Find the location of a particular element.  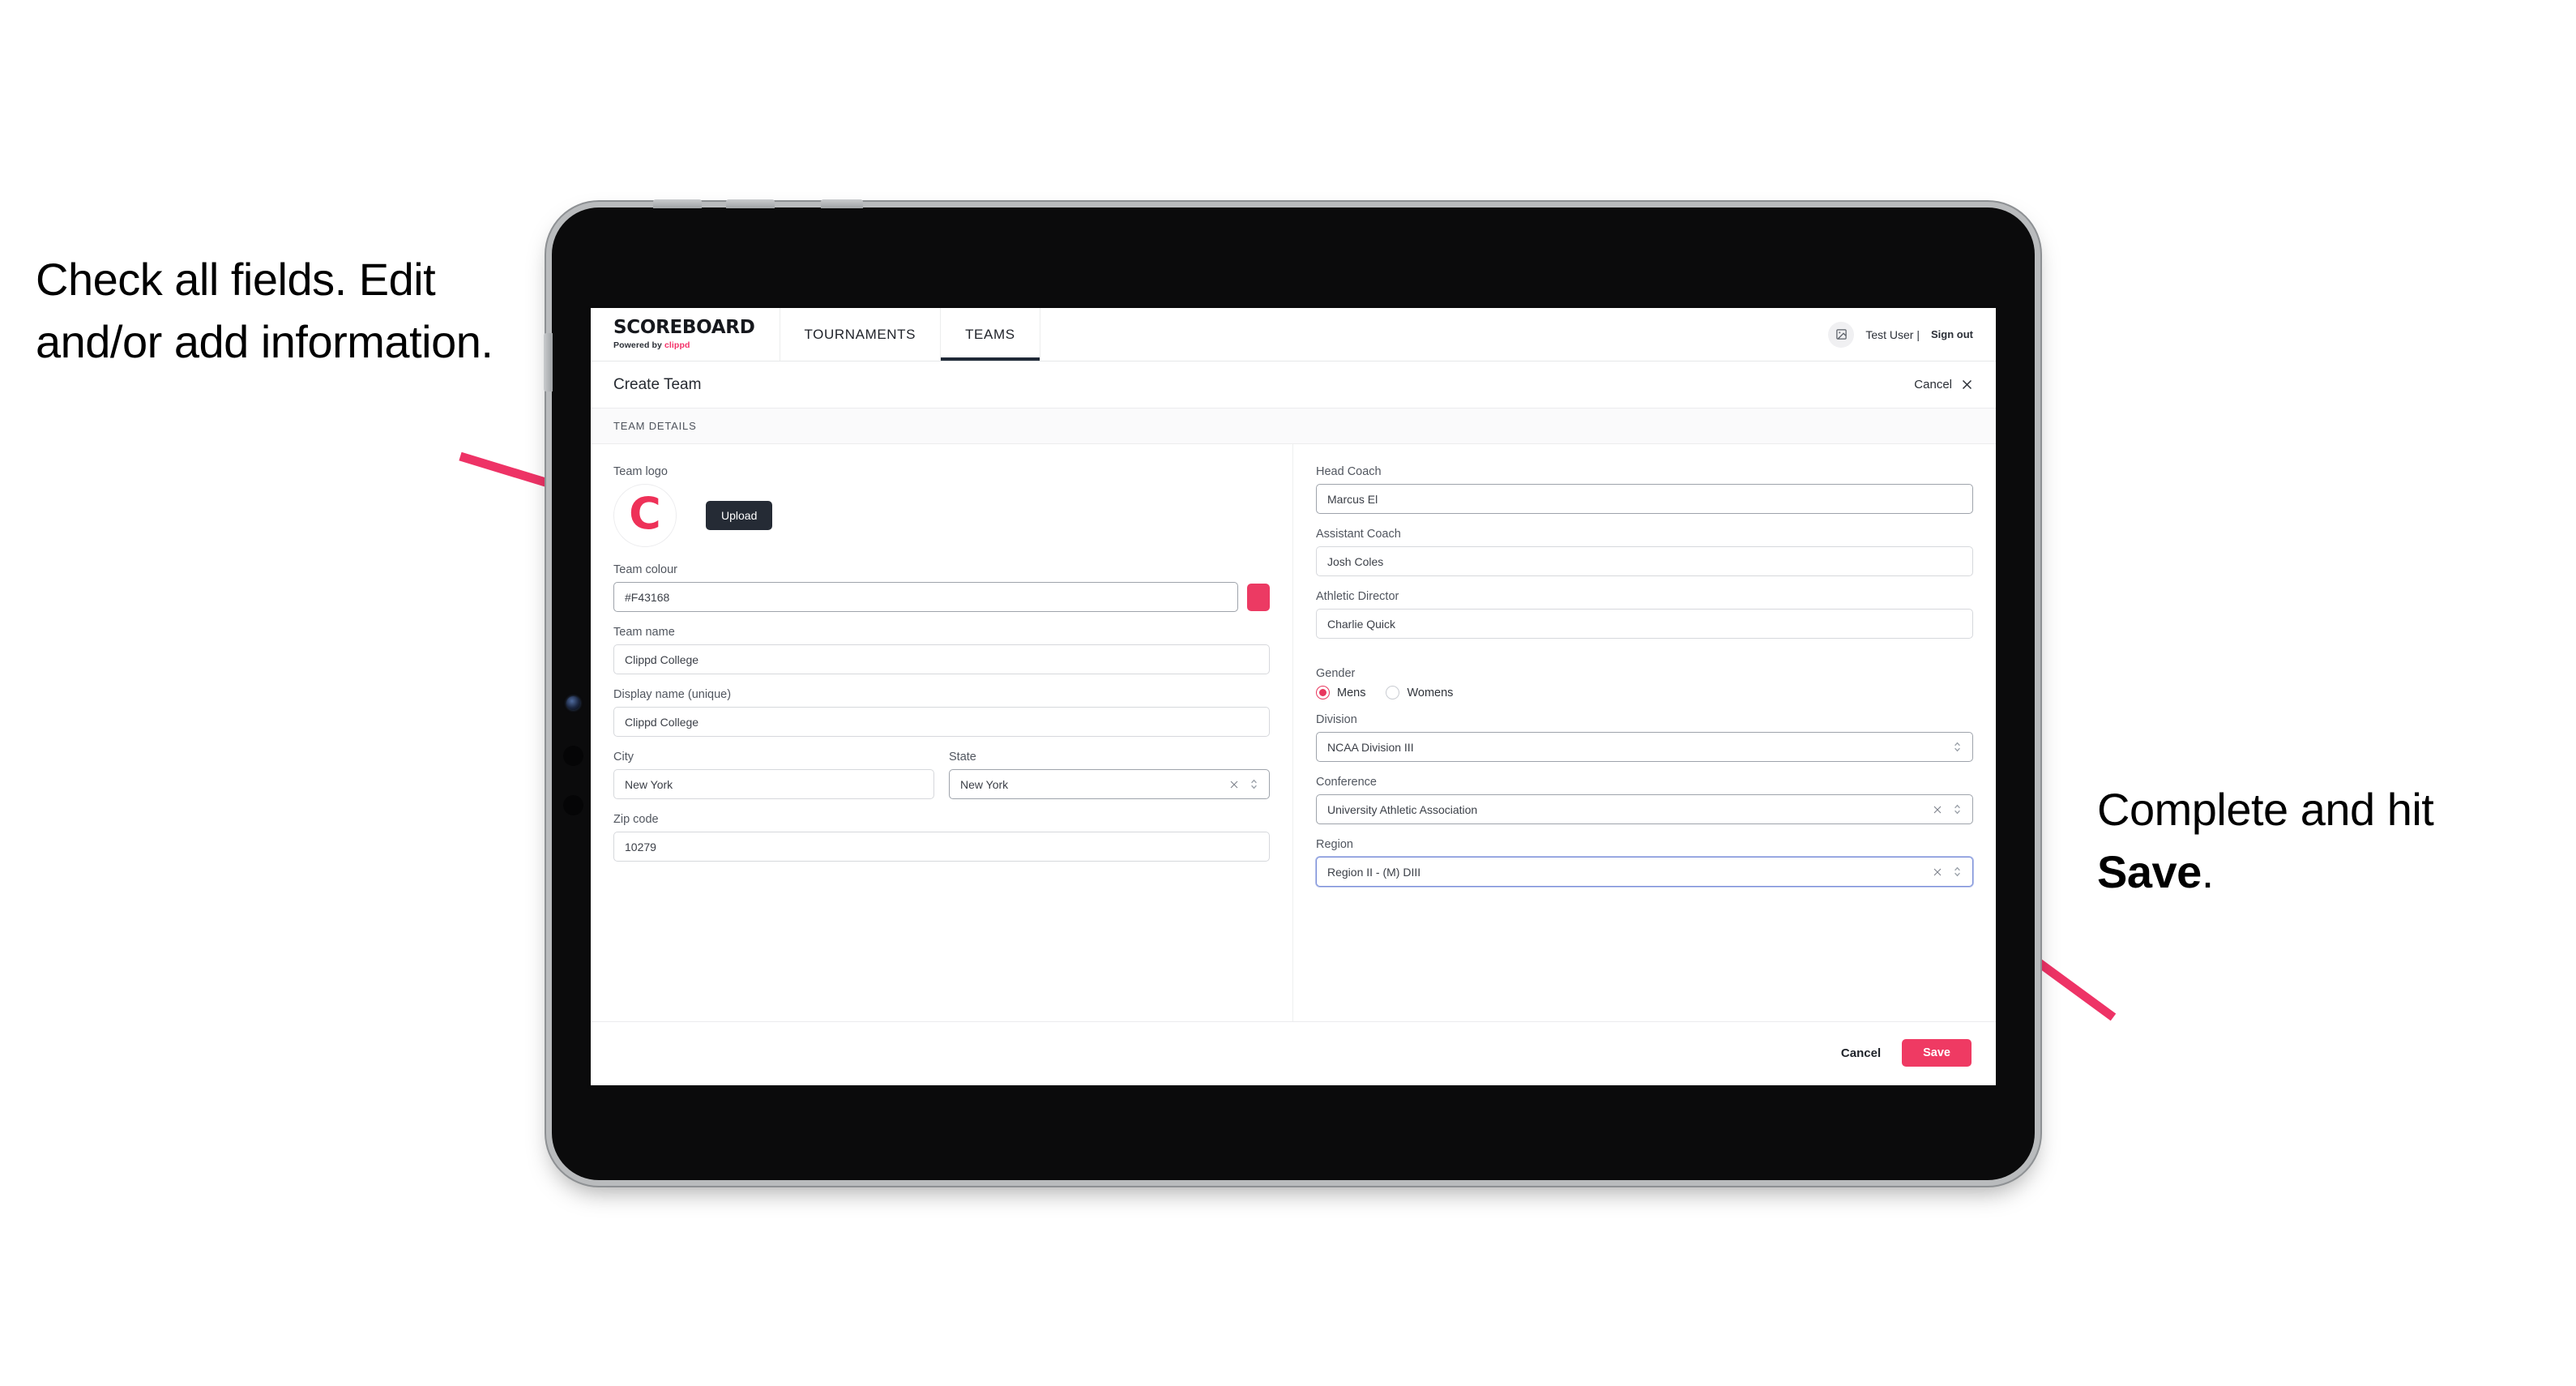

cancel-top-button: Cancel is located at coordinates (1943, 385).